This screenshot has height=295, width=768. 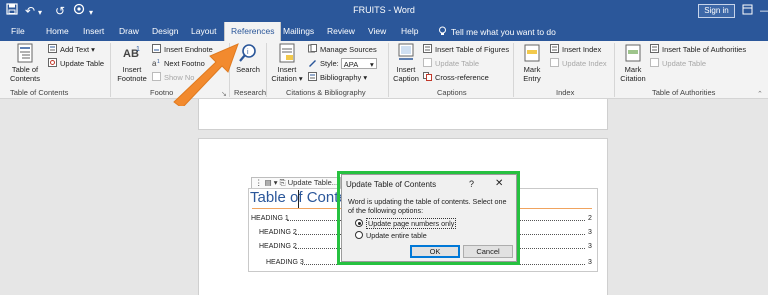 What do you see at coordinates (384, 10) in the screenshot?
I see `document-title: FRUITS - Word` at bounding box center [384, 10].